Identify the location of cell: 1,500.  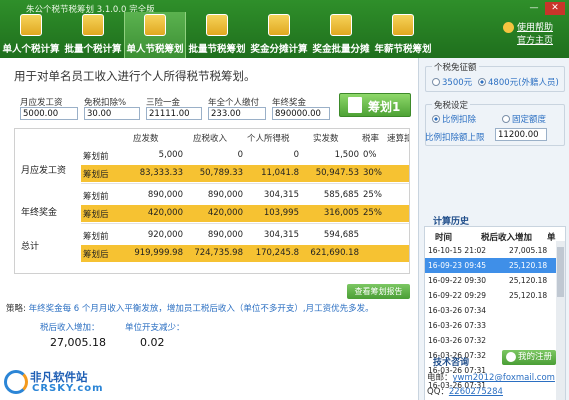
(346, 155).